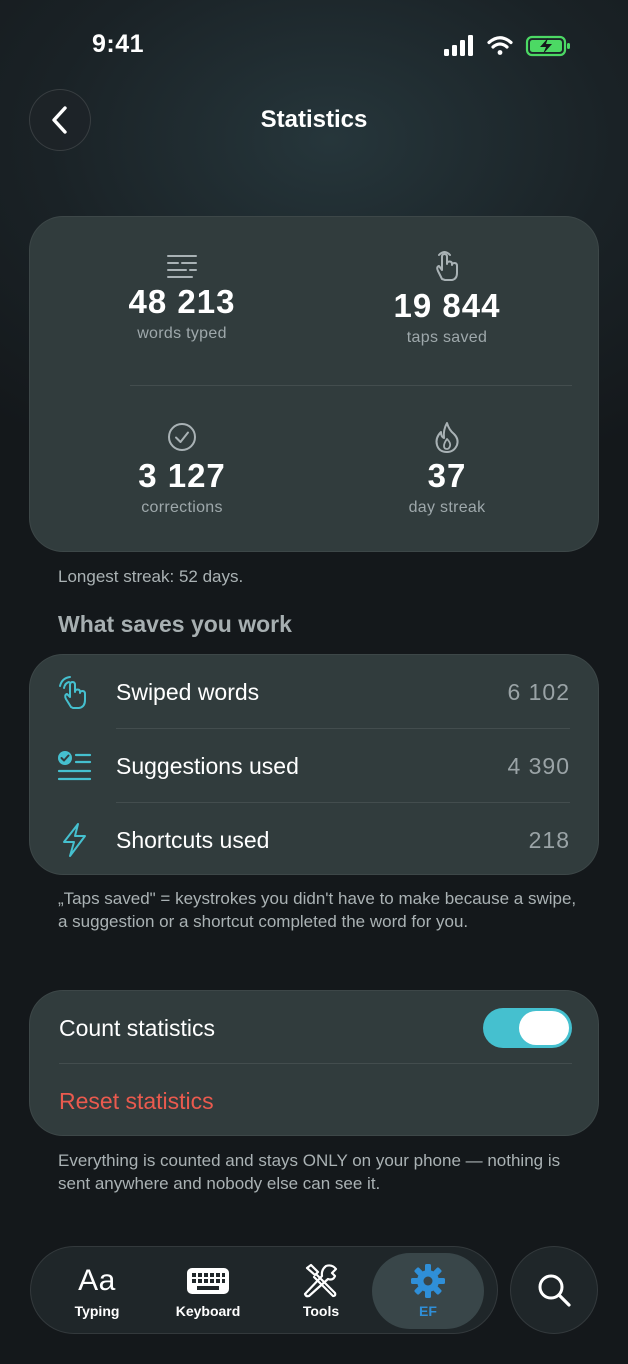  I want to click on stat-taps-saved: 19 844 taps saved, so click(447, 298).